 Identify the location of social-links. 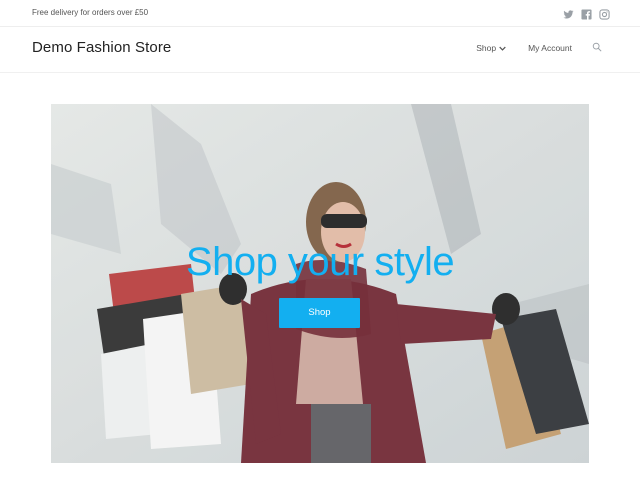
(586, 13).